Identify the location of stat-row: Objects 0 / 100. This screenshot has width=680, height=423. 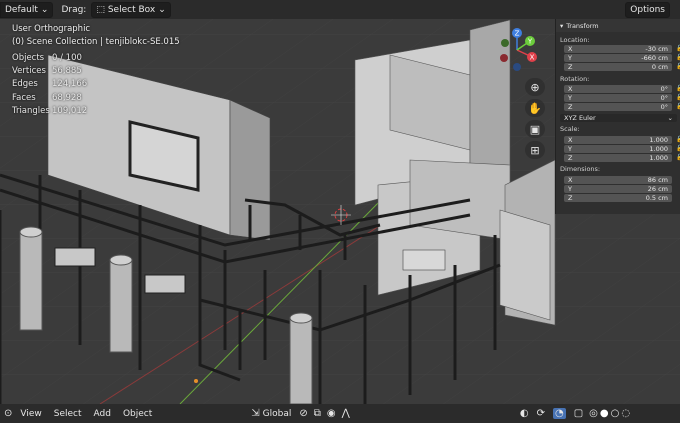
(47, 58).